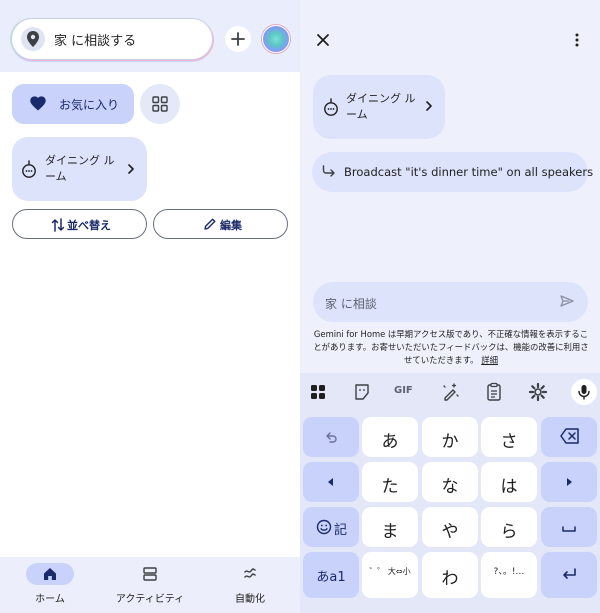 Image resolution: width=600 pixels, height=613 pixels. I want to click on nav-home: ホーム, so click(50, 585).